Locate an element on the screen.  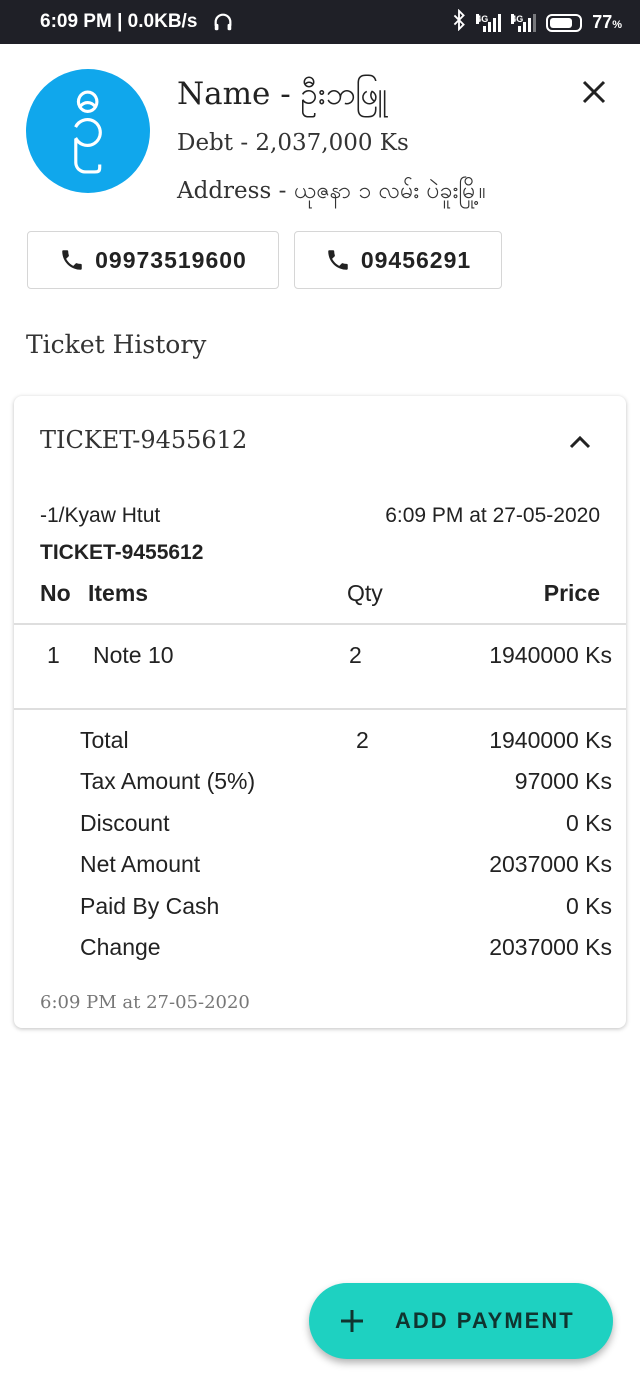
phone-button-2: 09456291 is located at coordinates (398, 260).